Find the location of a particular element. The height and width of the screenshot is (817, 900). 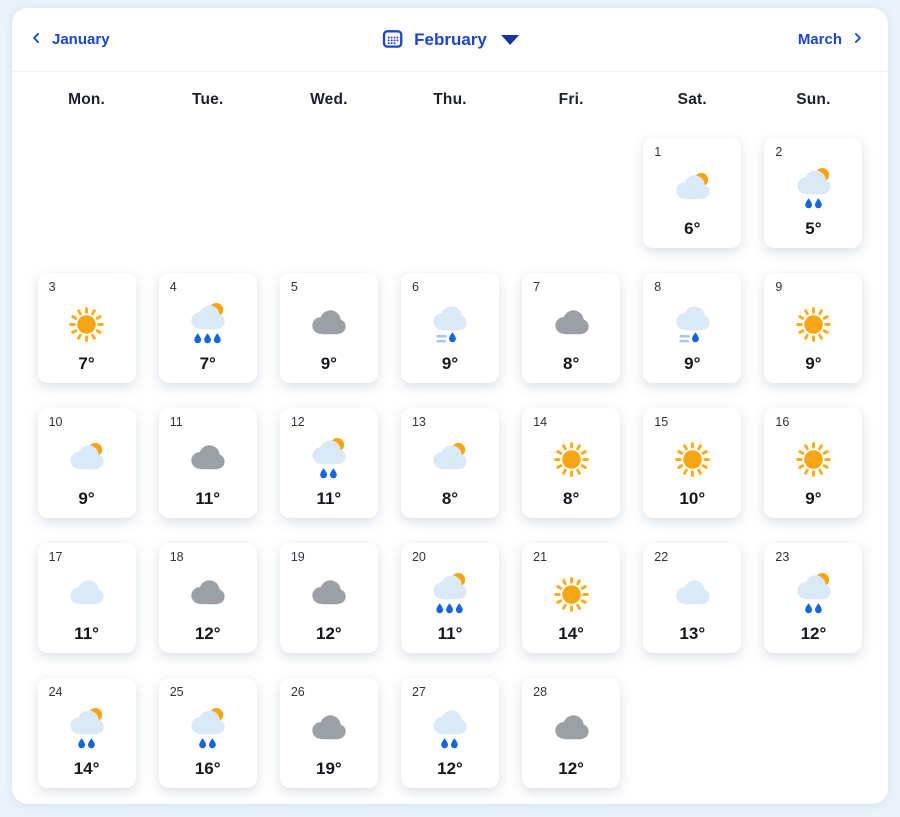

next-month-label: March is located at coordinates (819, 39).